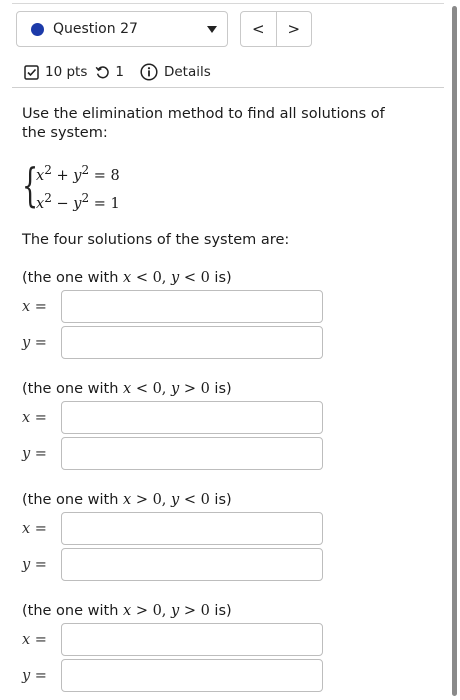 The width and height of the screenshot is (460, 700). I want to click on case-label-2: (the one with x < 0, y > 0 is), so click(127, 389).